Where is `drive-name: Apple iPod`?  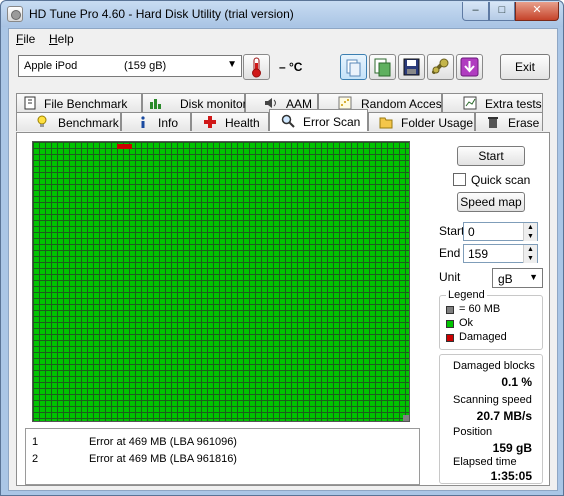 drive-name: Apple iPod is located at coordinates (51, 66).